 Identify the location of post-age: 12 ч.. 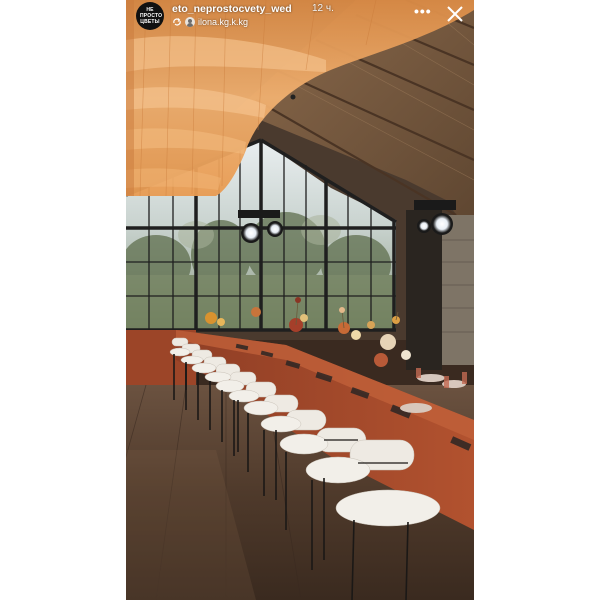
(323, 8).